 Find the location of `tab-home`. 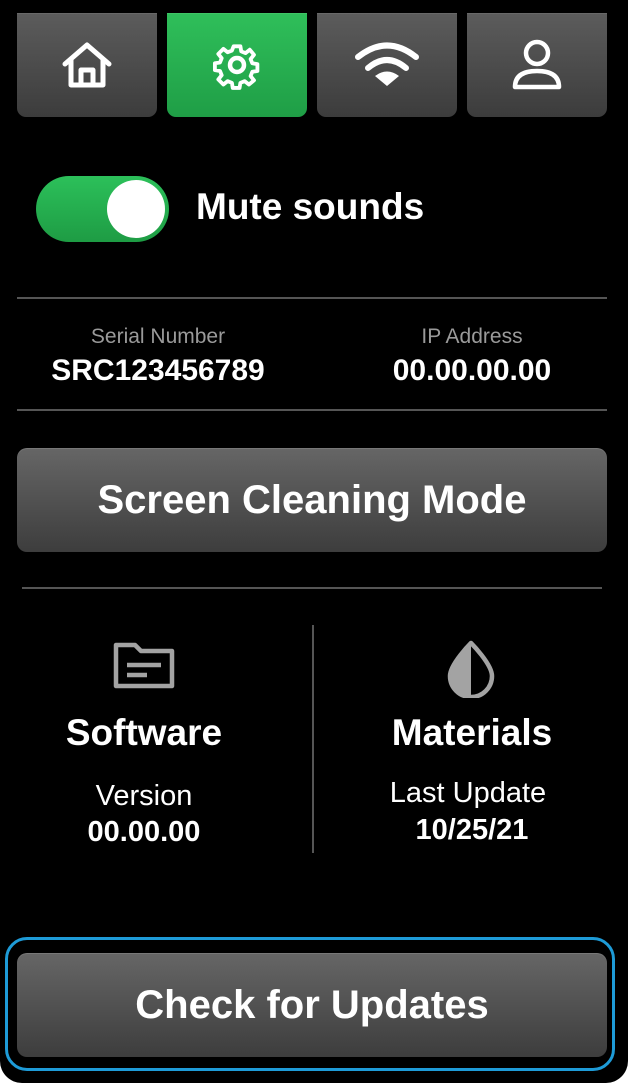

tab-home is located at coordinates (87, 65).